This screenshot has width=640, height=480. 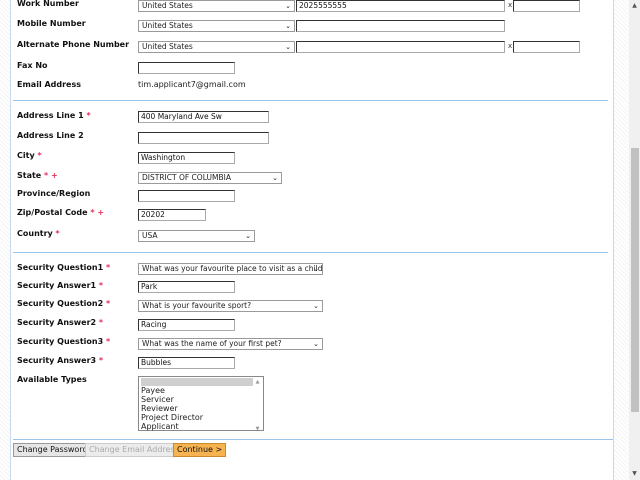 What do you see at coordinates (202, 408) in the screenshot?
I see `list-option: Reviewer` at bounding box center [202, 408].